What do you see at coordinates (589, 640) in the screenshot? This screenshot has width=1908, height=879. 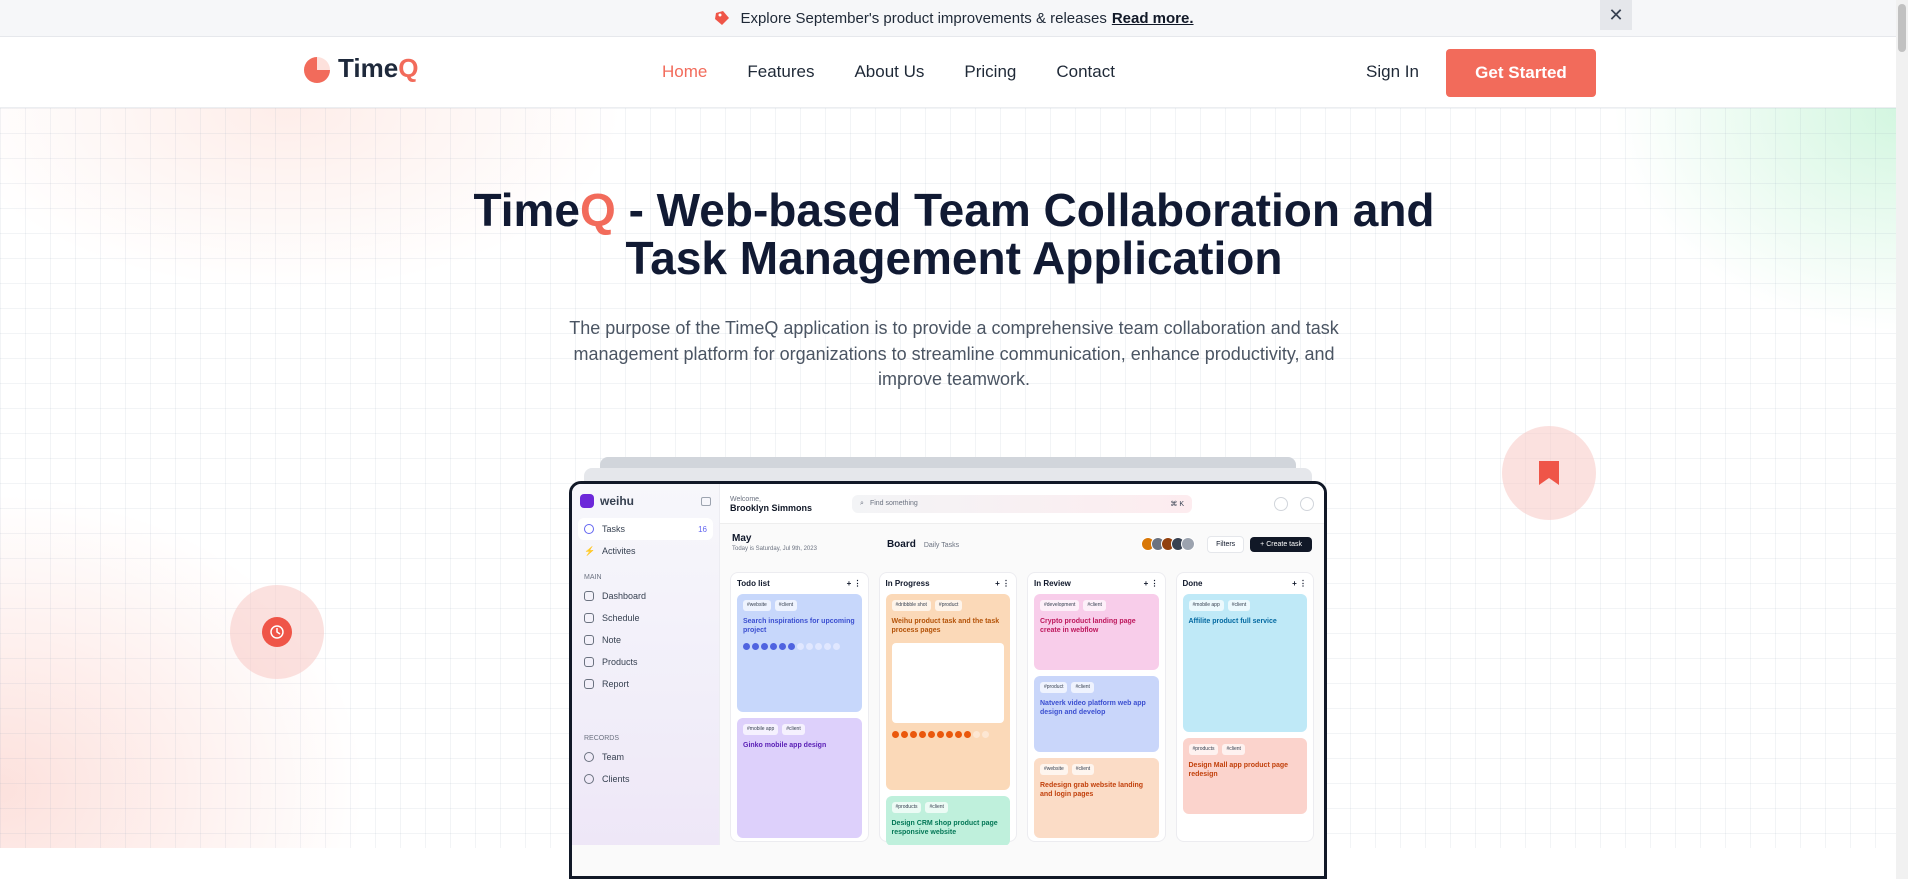 I see `note-icon` at bounding box center [589, 640].